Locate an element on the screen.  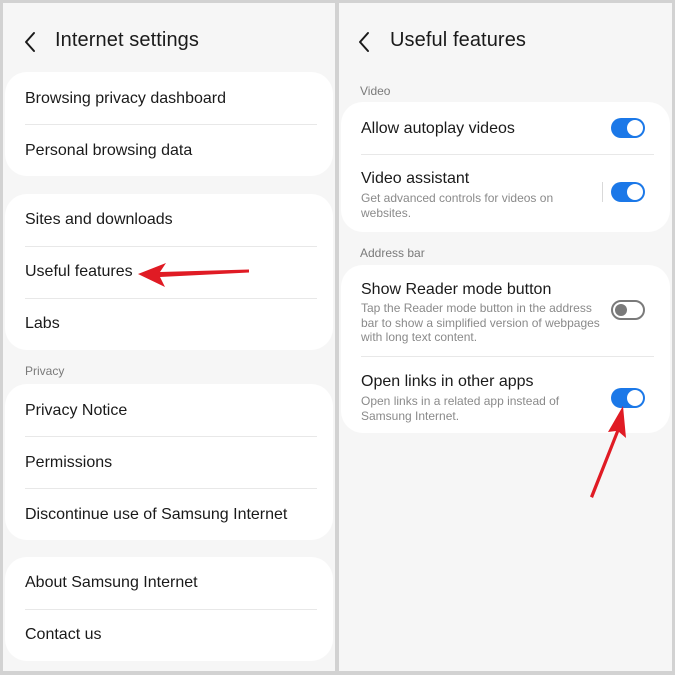
setting-label: Show Reader mode button is located at coordinates (456, 289).